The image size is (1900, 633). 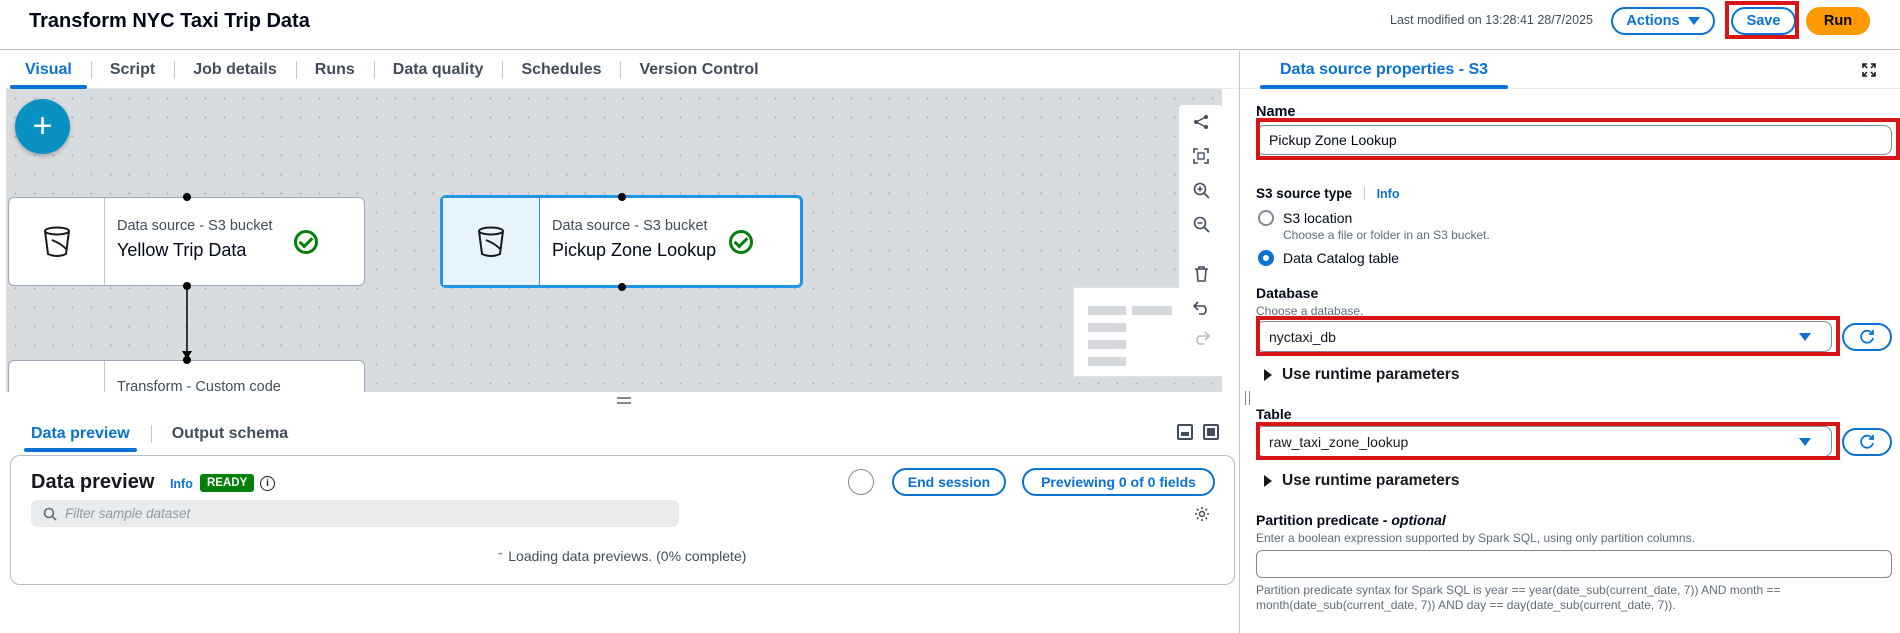 What do you see at coordinates (229, 434) in the screenshot?
I see `tab-output-schema: Output schema` at bounding box center [229, 434].